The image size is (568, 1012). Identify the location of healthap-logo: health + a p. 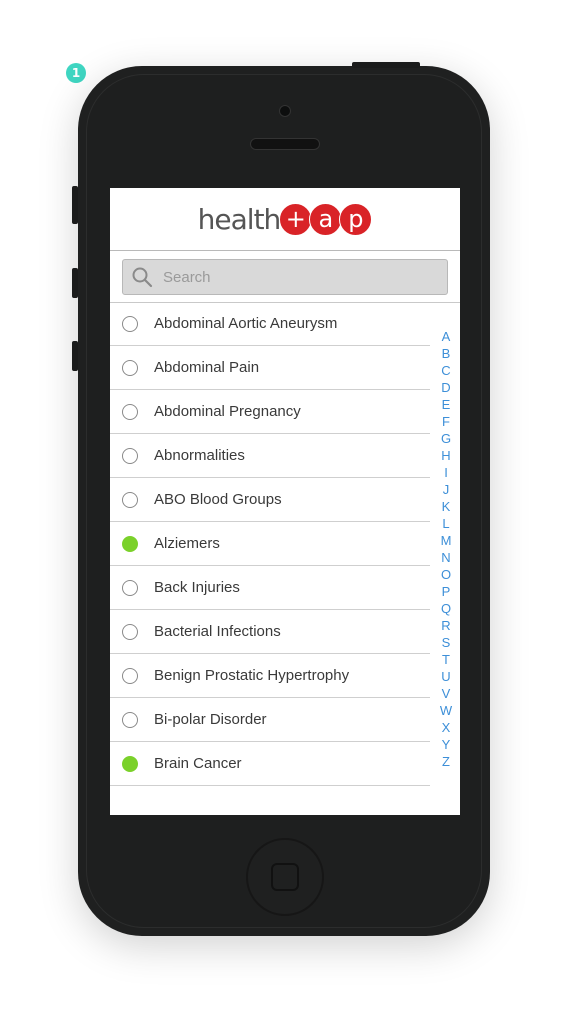
(285, 219).